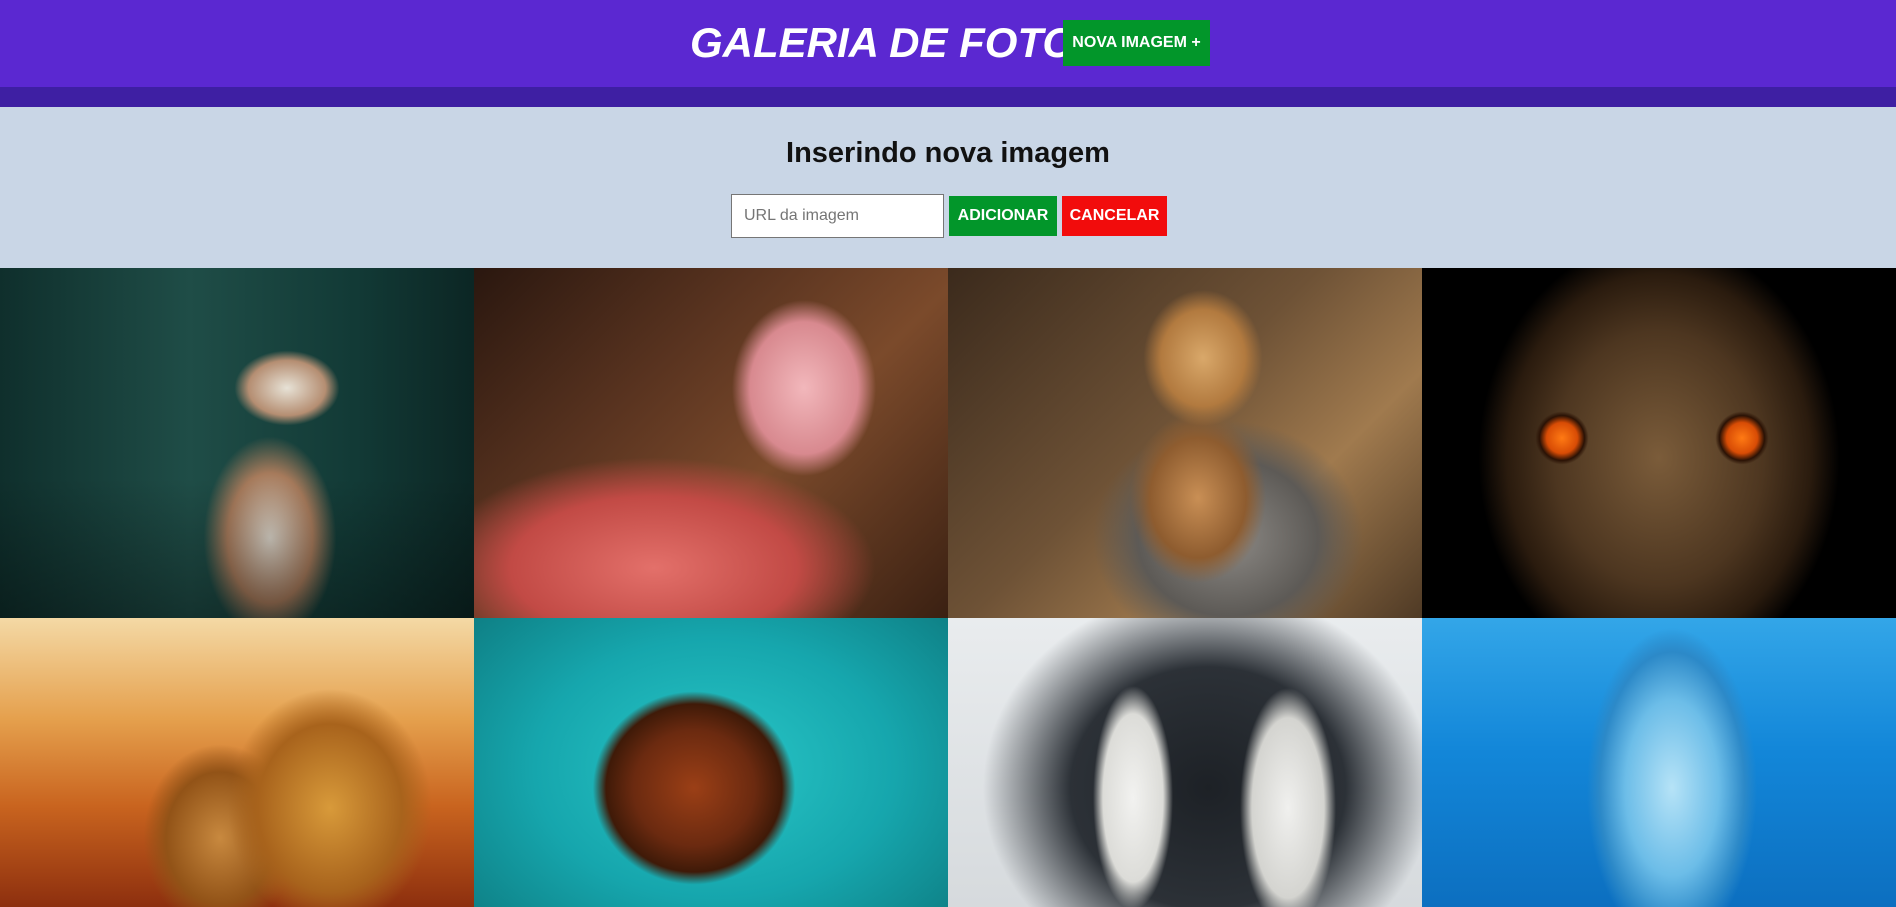  What do you see at coordinates (948, 153) in the screenshot?
I see `form-title: Inserindo nova imagem` at bounding box center [948, 153].